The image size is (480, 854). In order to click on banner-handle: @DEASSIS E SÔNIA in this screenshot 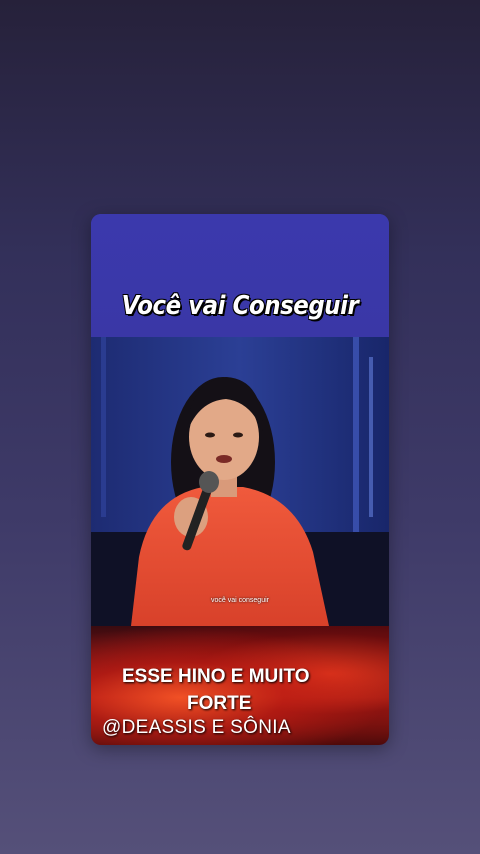, I will do `click(196, 728)`.